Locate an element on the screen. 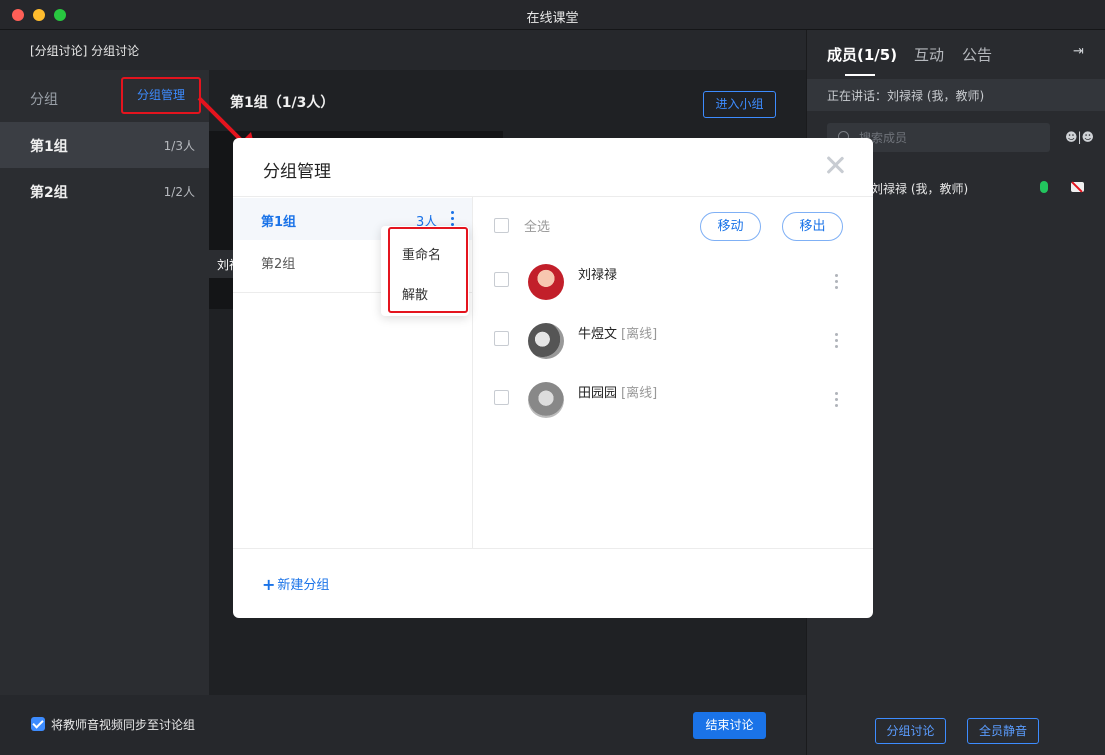 This screenshot has width=1105, height=755. group-manage-link: 分组管理 is located at coordinates (161, 95).